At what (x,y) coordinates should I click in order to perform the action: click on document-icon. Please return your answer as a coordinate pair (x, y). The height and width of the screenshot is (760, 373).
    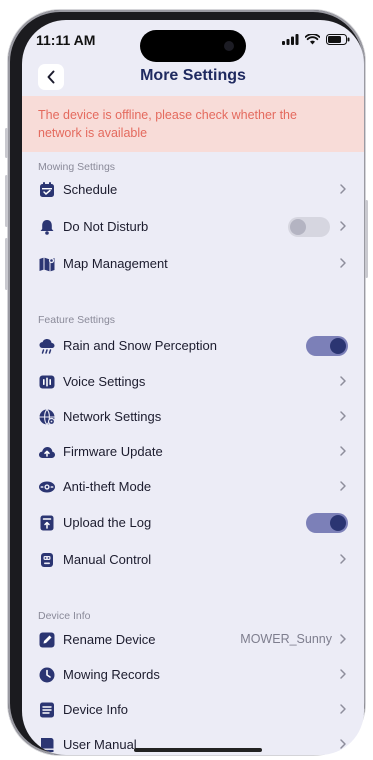
    Looking at the image, I should click on (47, 710).